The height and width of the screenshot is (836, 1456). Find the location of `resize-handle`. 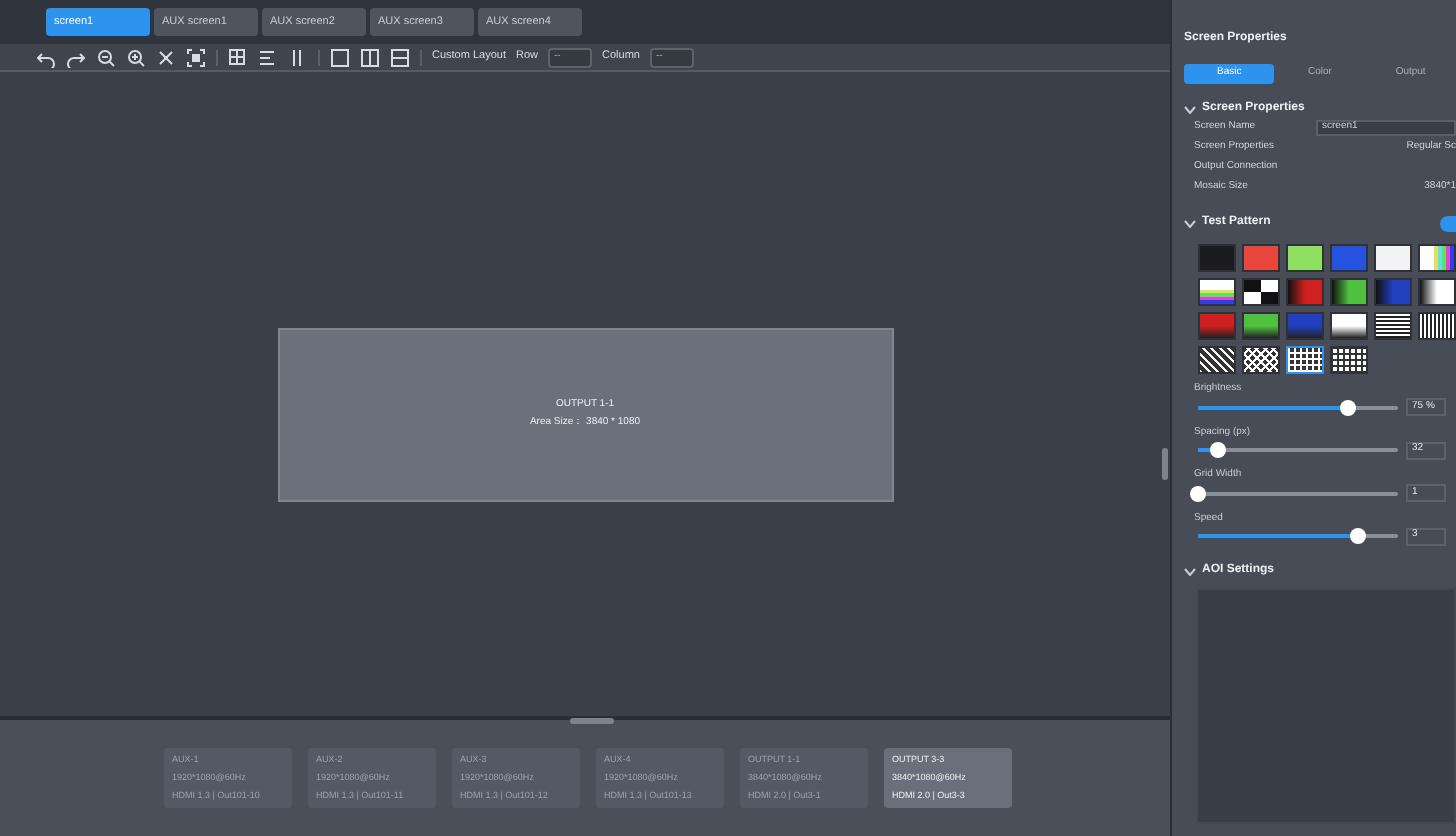

resize-handle is located at coordinates (592, 721).